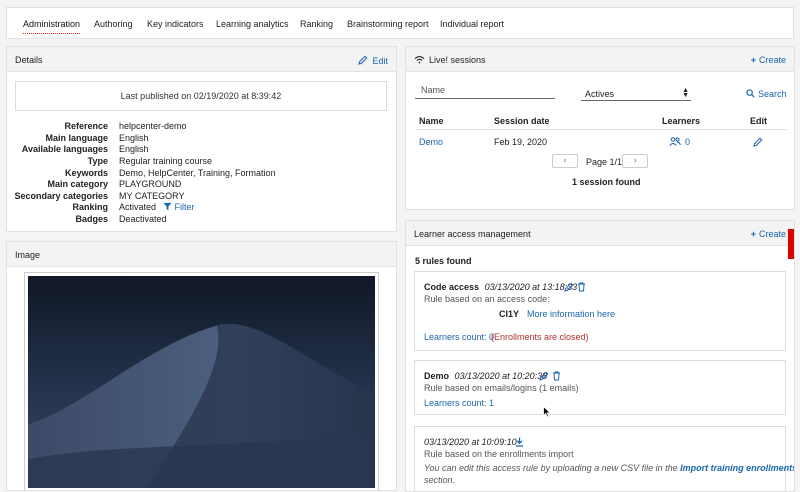 The image size is (800, 492). What do you see at coordinates (501, 376) in the screenshot?
I see `rule-date: 03/13/2020 at 10:20:38` at bounding box center [501, 376].